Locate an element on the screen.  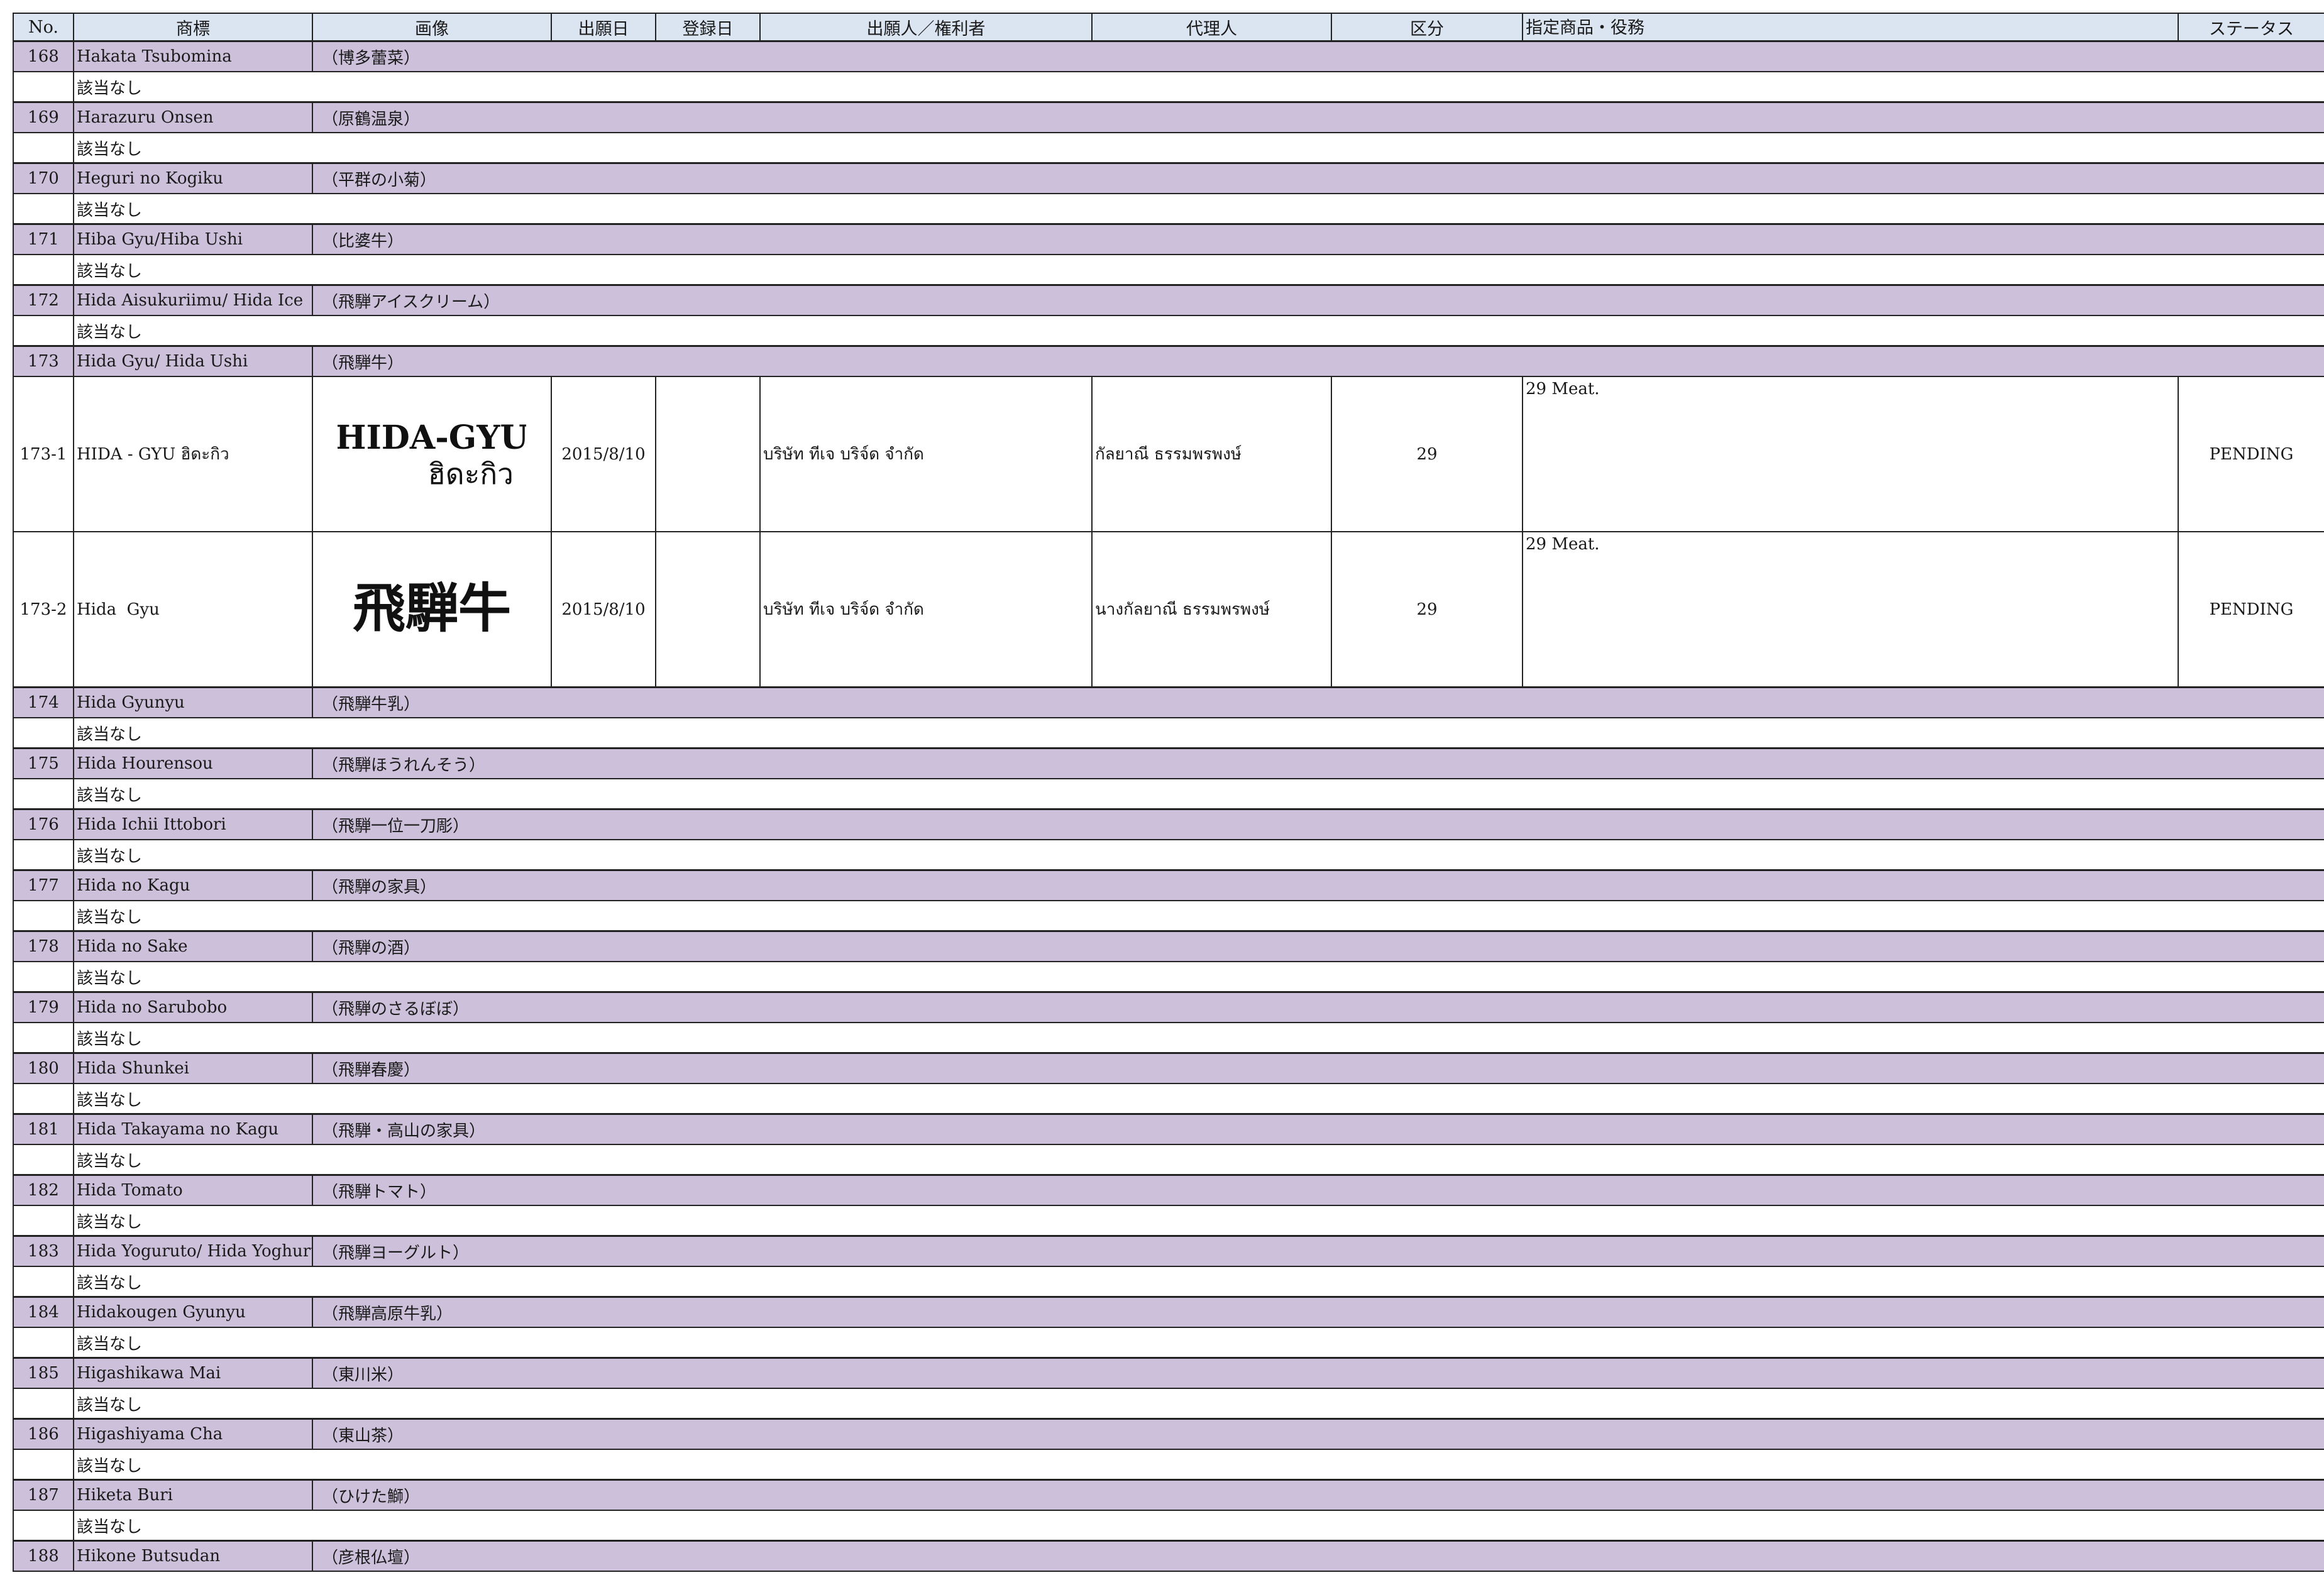
row-number: 180 is located at coordinates (43, 1068).